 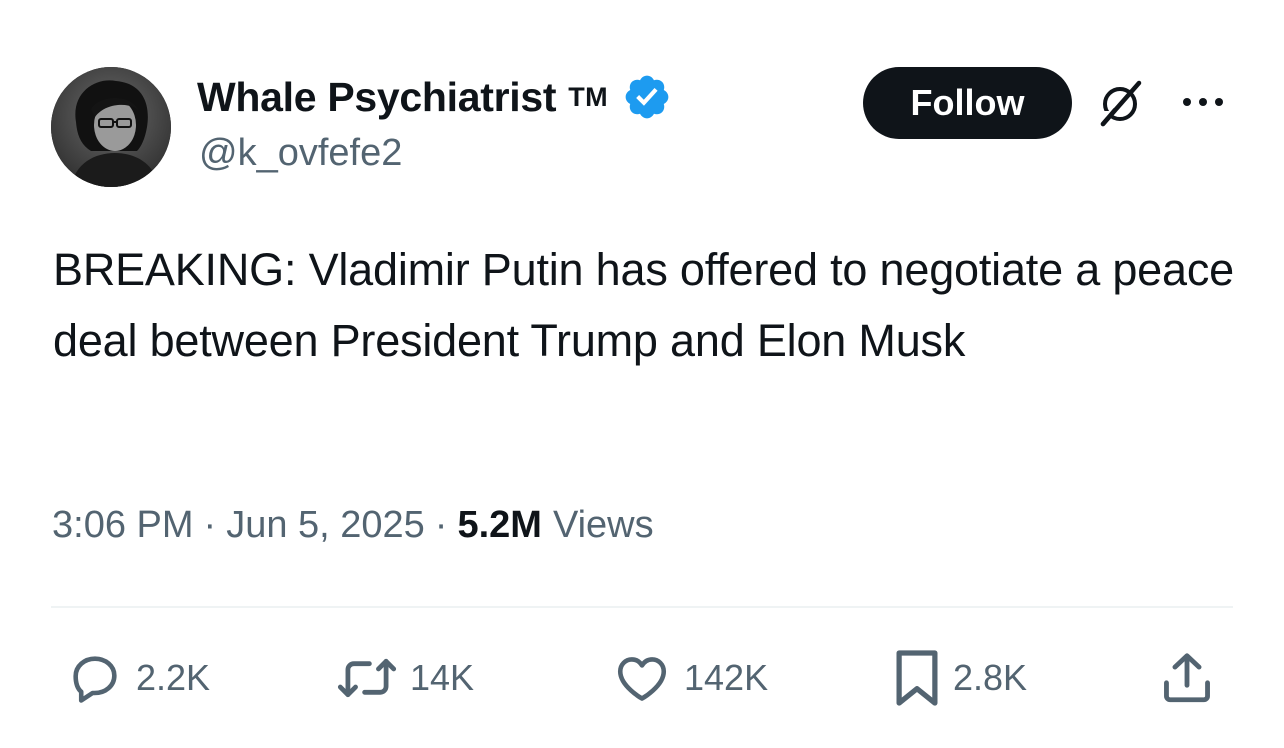 What do you see at coordinates (1203, 102) in the screenshot?
I see `more-options-icon` at bounding box center [1203, 102].